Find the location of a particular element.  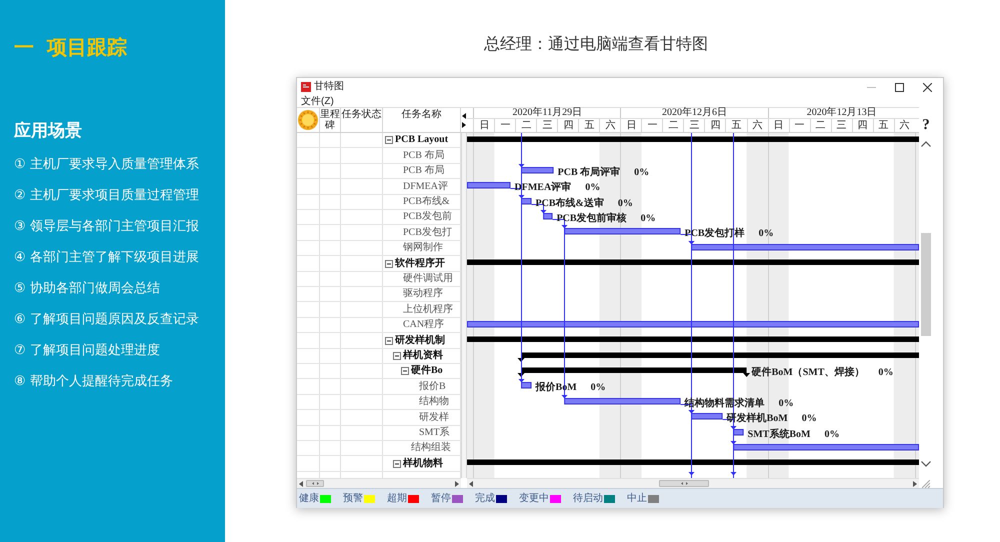

left-triangle-icon is located at coordinates (464, 115).